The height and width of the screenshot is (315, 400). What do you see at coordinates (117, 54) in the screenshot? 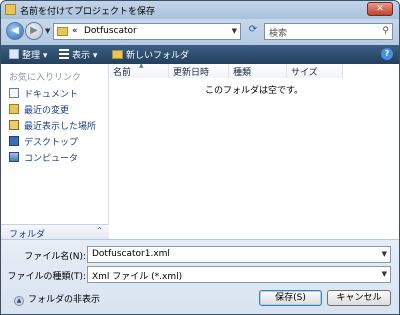
I see `new-folder-icon` at bounding box center [117, 54].